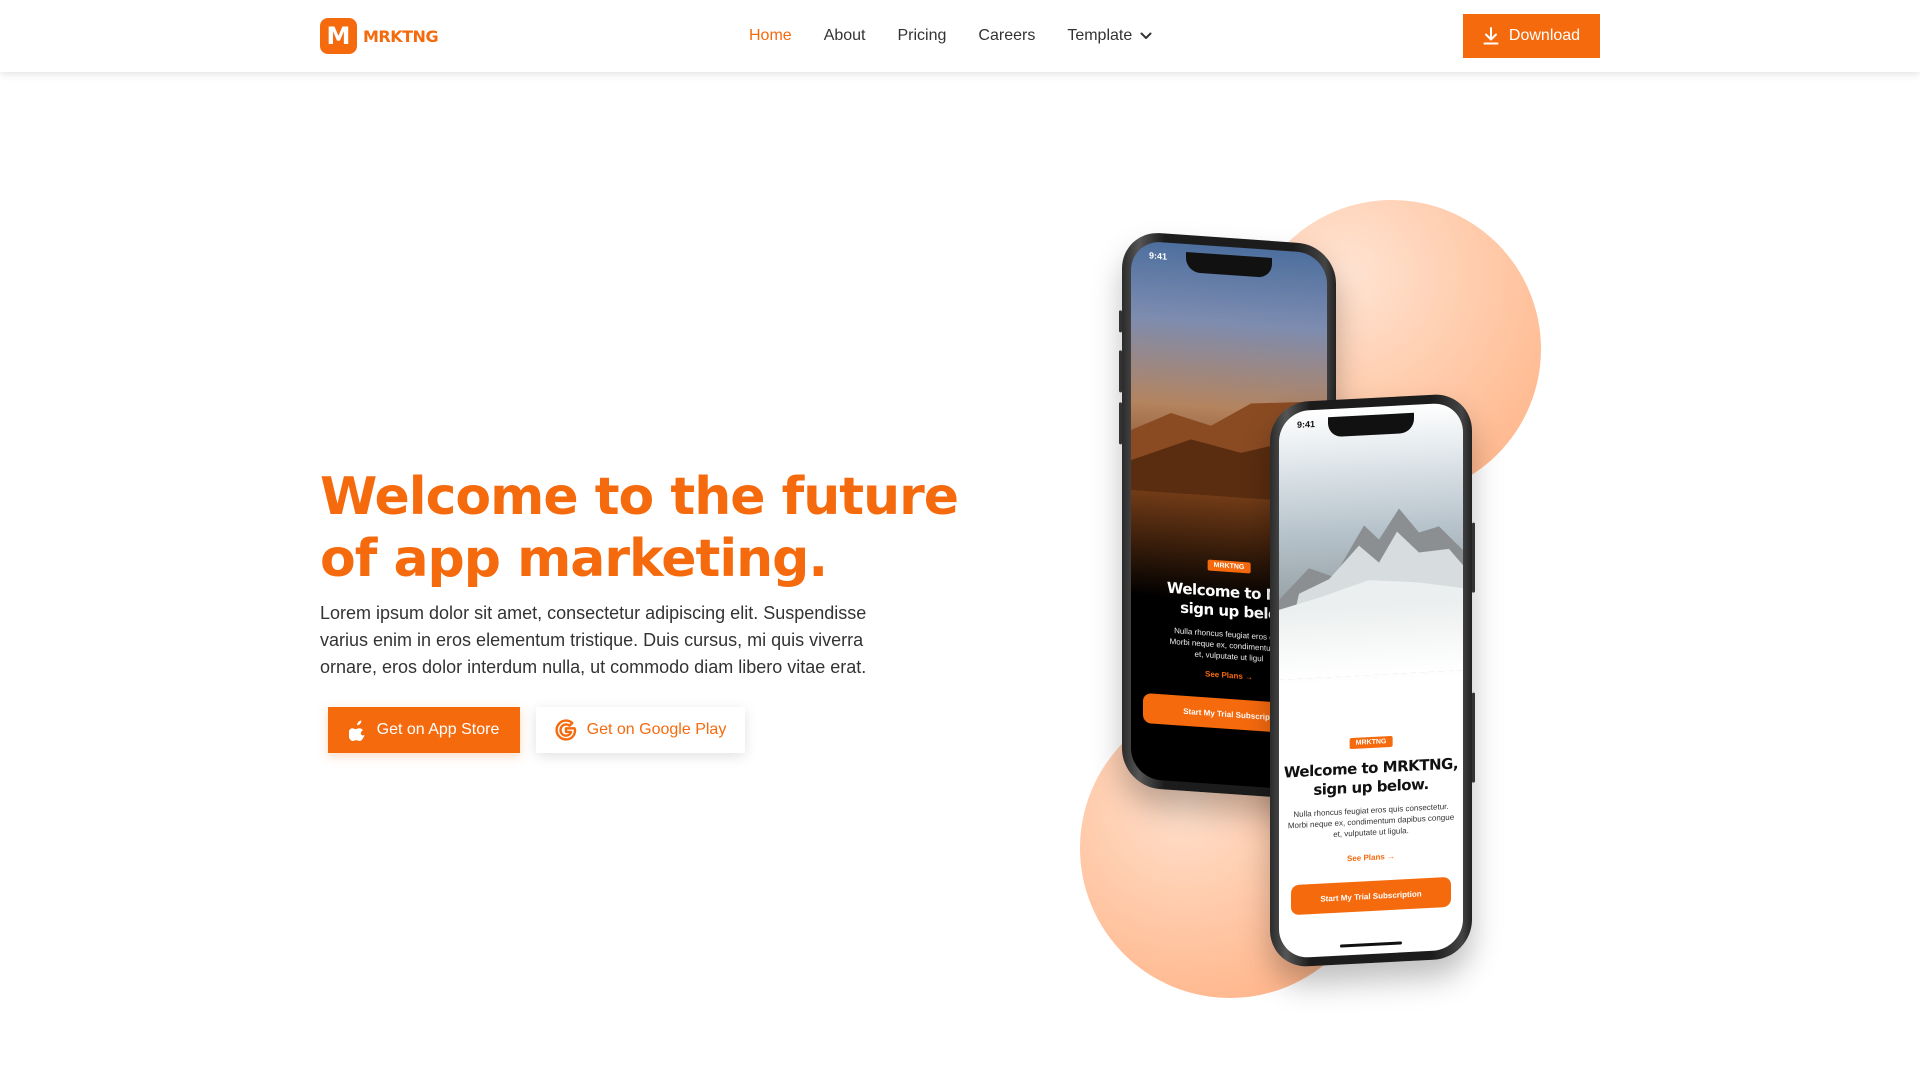 The image size is (1920, 1080). Describe the element at coordinates (1229, 566) in the screenshot. I see `phone-back-badge: MRKTNG` at that location.